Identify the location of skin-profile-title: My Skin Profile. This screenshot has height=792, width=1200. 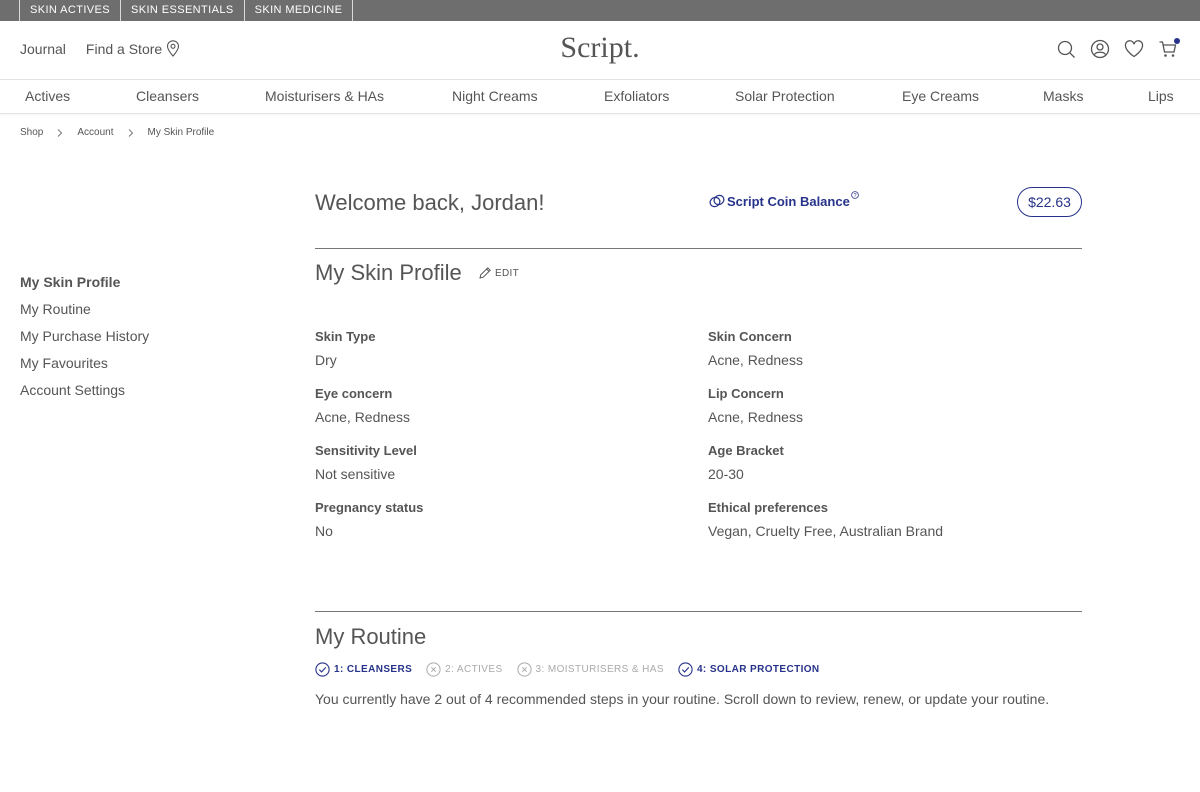
(388, 272).